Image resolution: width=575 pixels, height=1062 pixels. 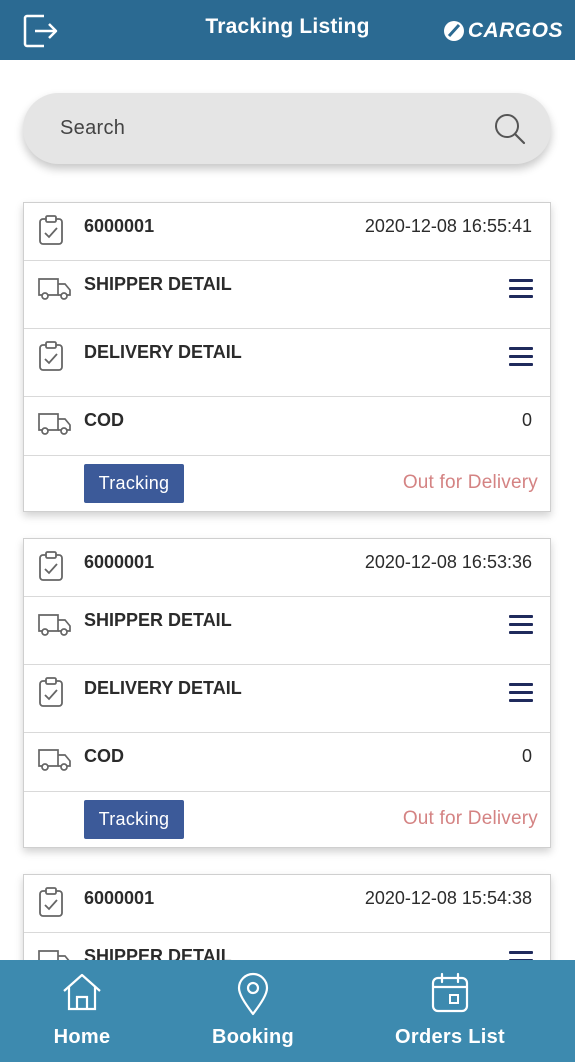 I want to click on nav-booking: Booking, so click(x=253, y=1011).